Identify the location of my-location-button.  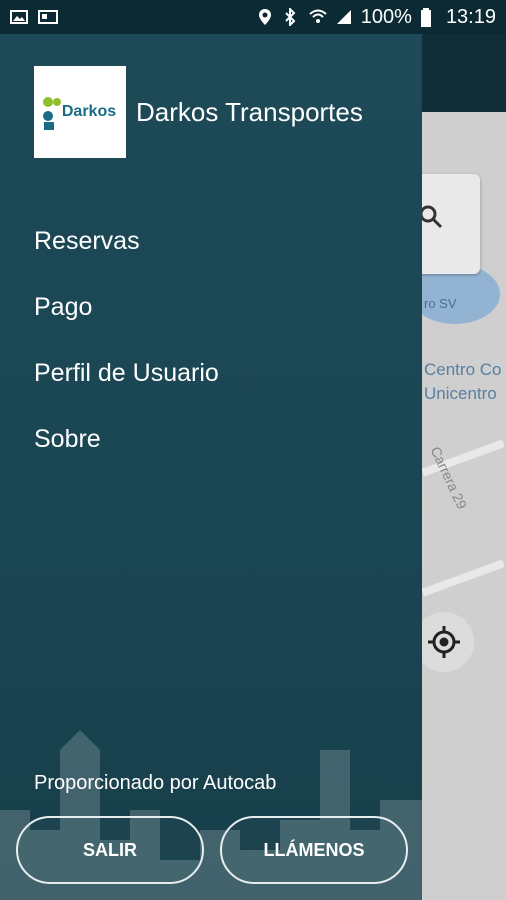
(447, 642).